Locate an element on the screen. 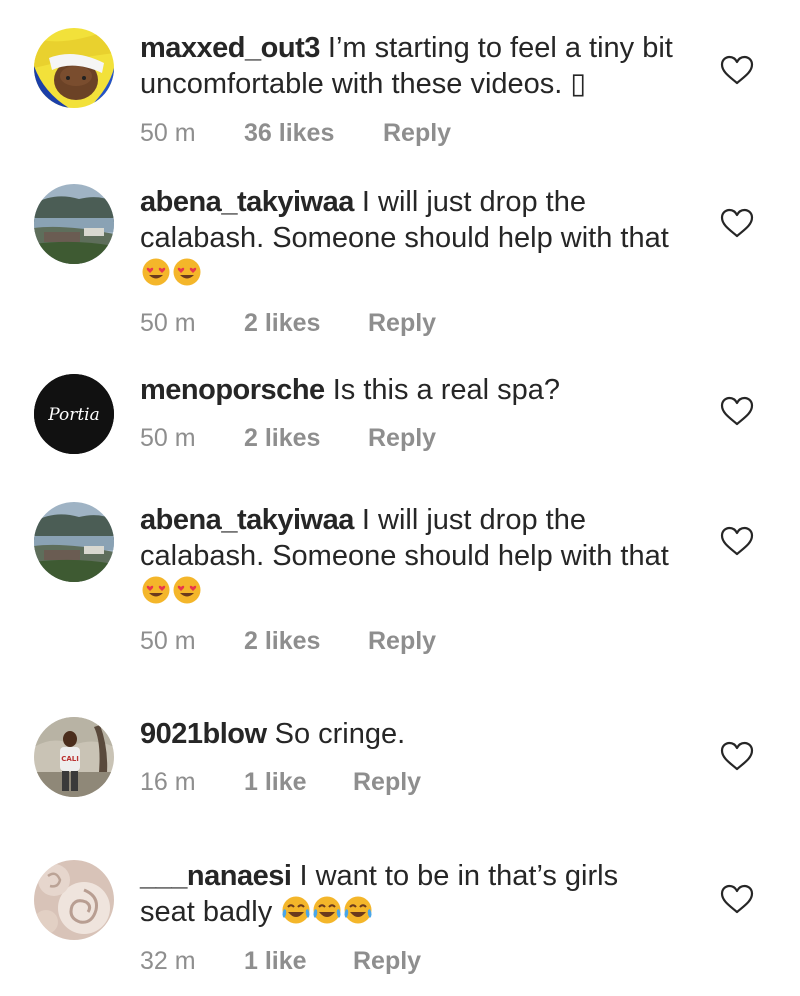 The height and width of the screenshot is (996, 800). missing-glyph: ▯ is located at coordinates (578, 84).